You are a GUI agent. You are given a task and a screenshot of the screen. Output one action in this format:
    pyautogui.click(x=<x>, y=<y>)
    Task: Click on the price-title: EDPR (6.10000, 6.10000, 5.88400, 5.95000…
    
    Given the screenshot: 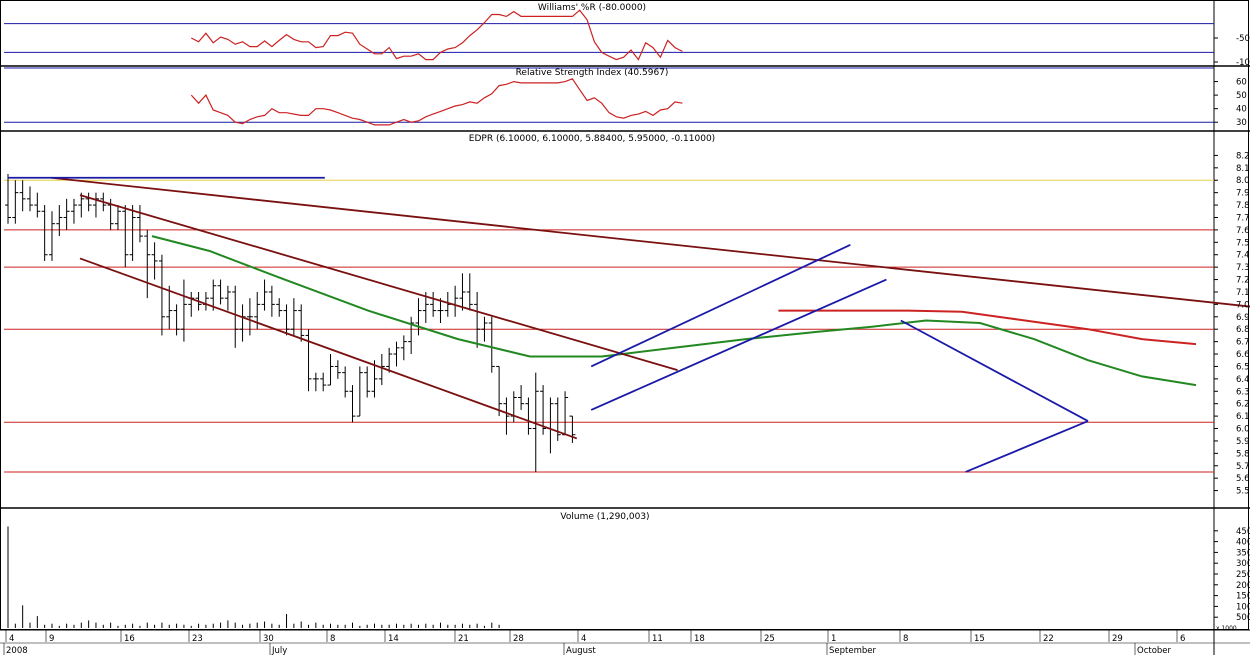 What is the action you would take?
    pyautogui.click(x=592, y=139)
    